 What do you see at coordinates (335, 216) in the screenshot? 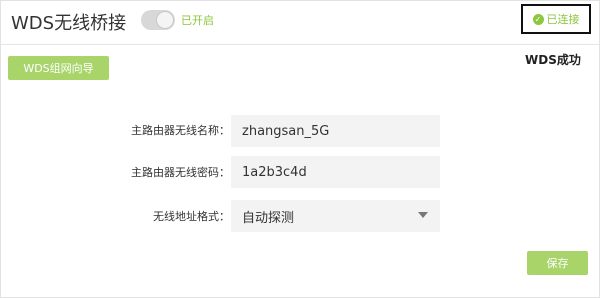
I see `address-format-select: 自动探测` at bounding box center [335, 216].